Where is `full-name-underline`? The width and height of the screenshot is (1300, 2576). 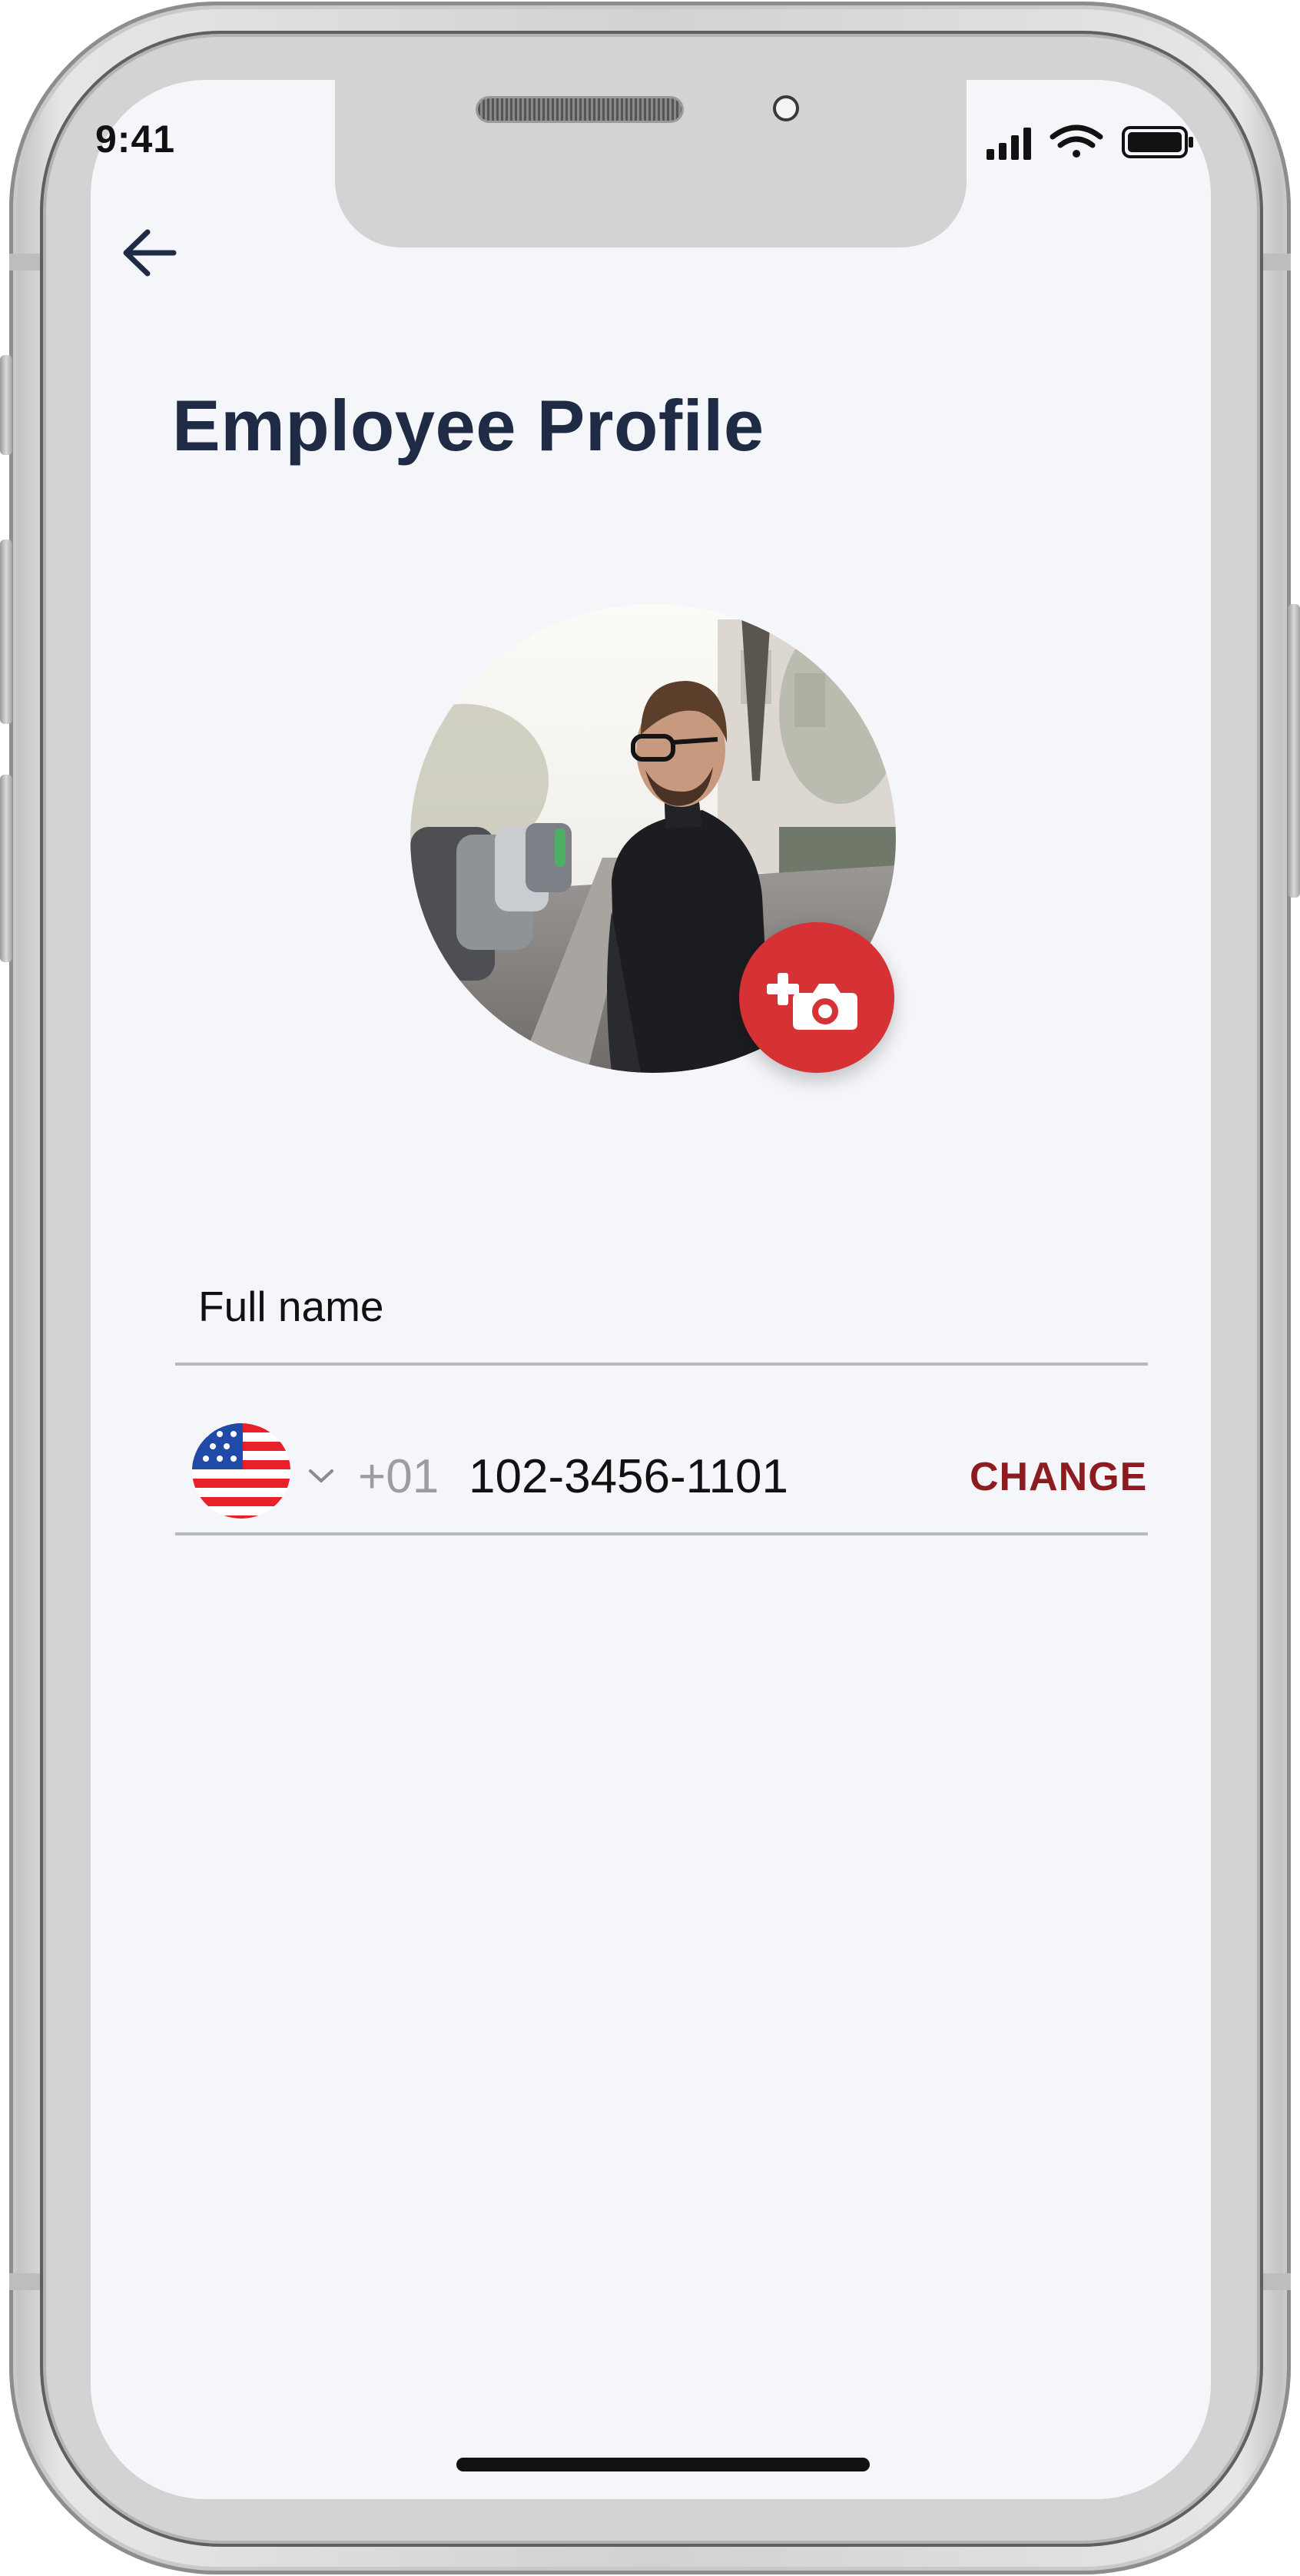 full-name-underline is located at coordinates (661, 1364).